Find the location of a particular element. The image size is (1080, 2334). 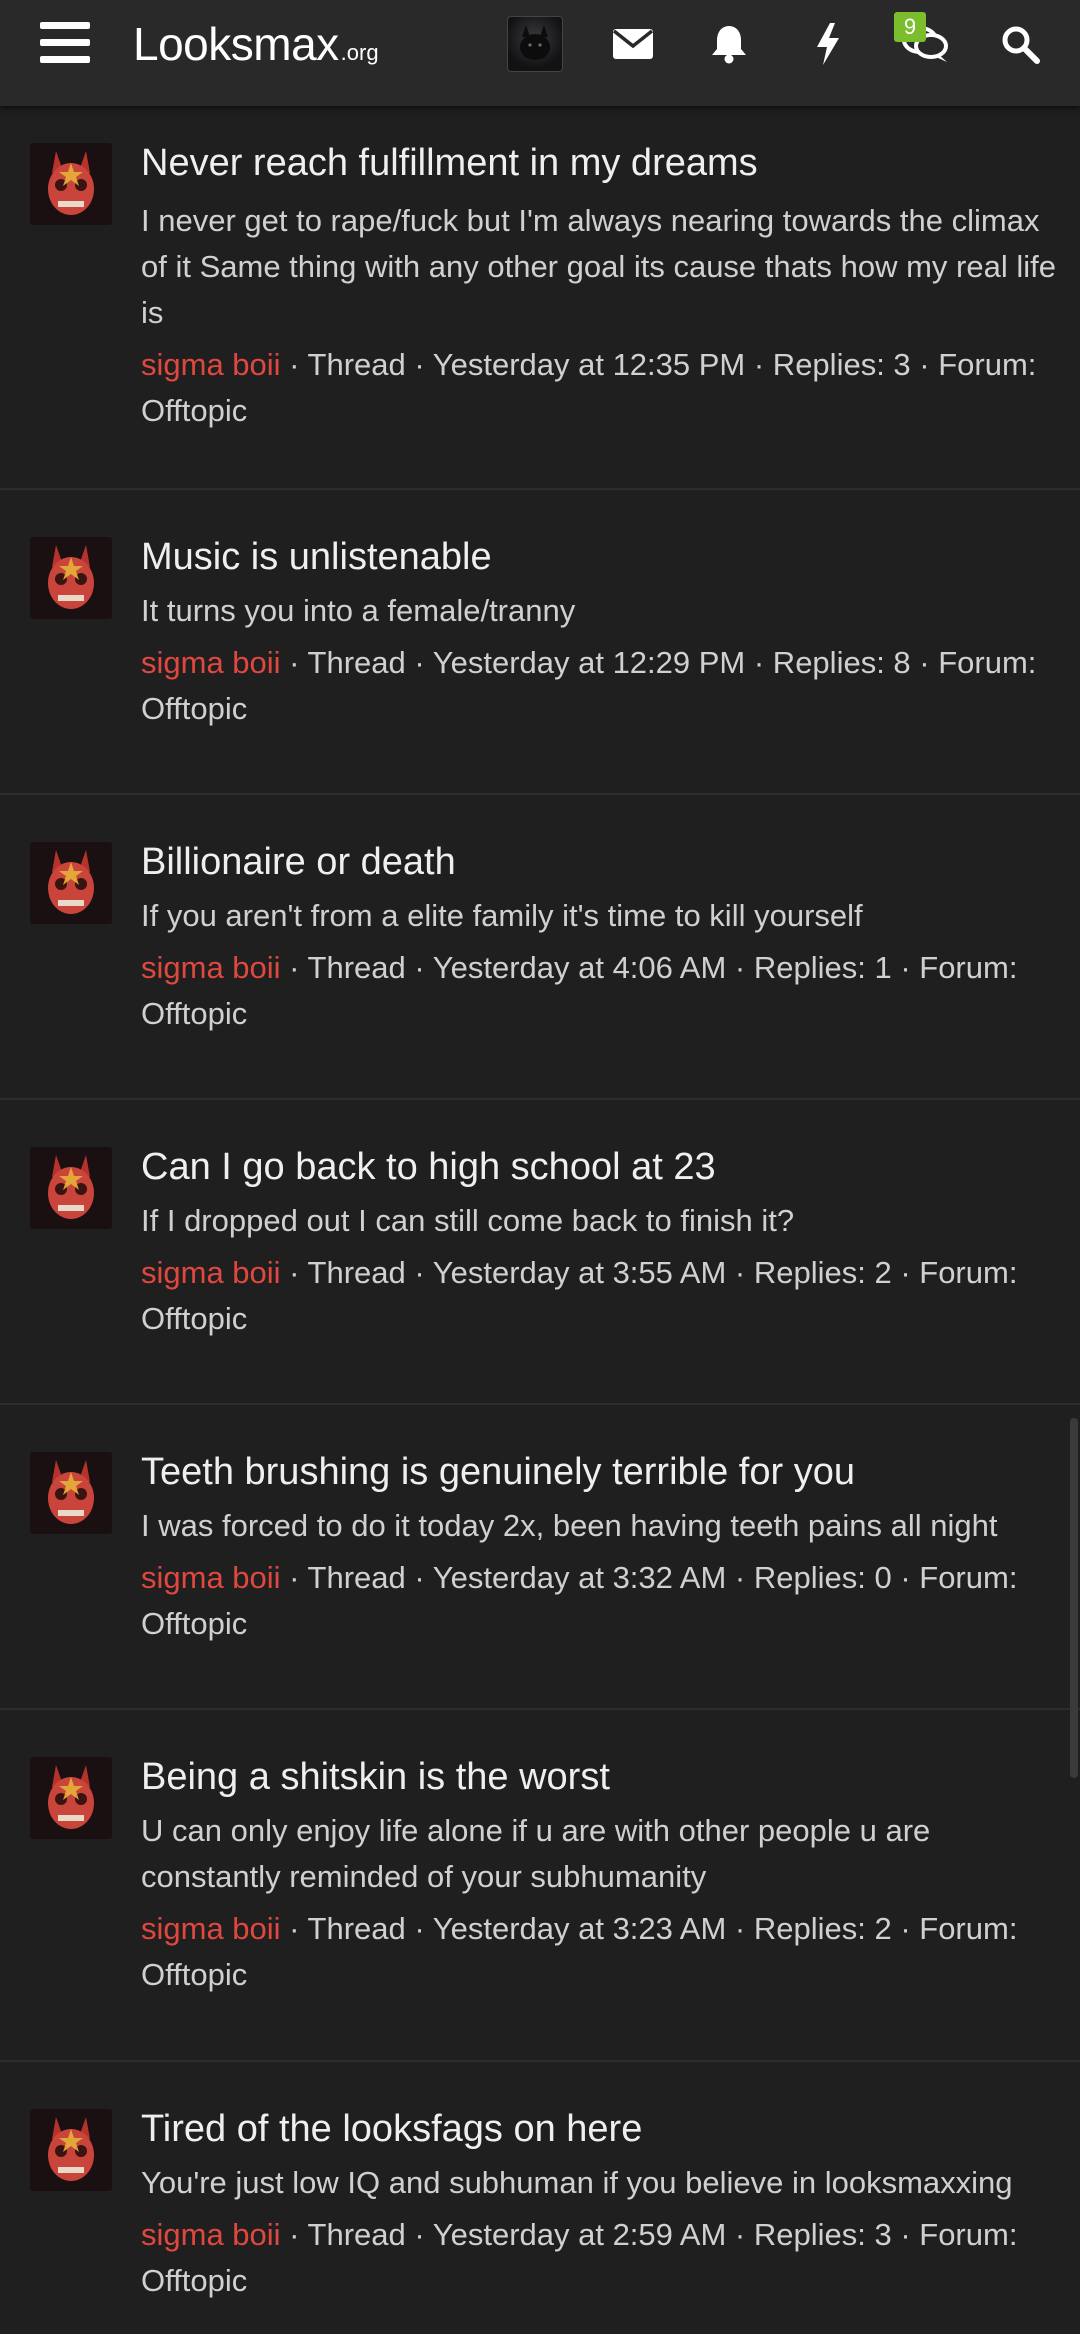

top-navigation-bar: Looksmax .org 9 is located at coordinates (540, 53).